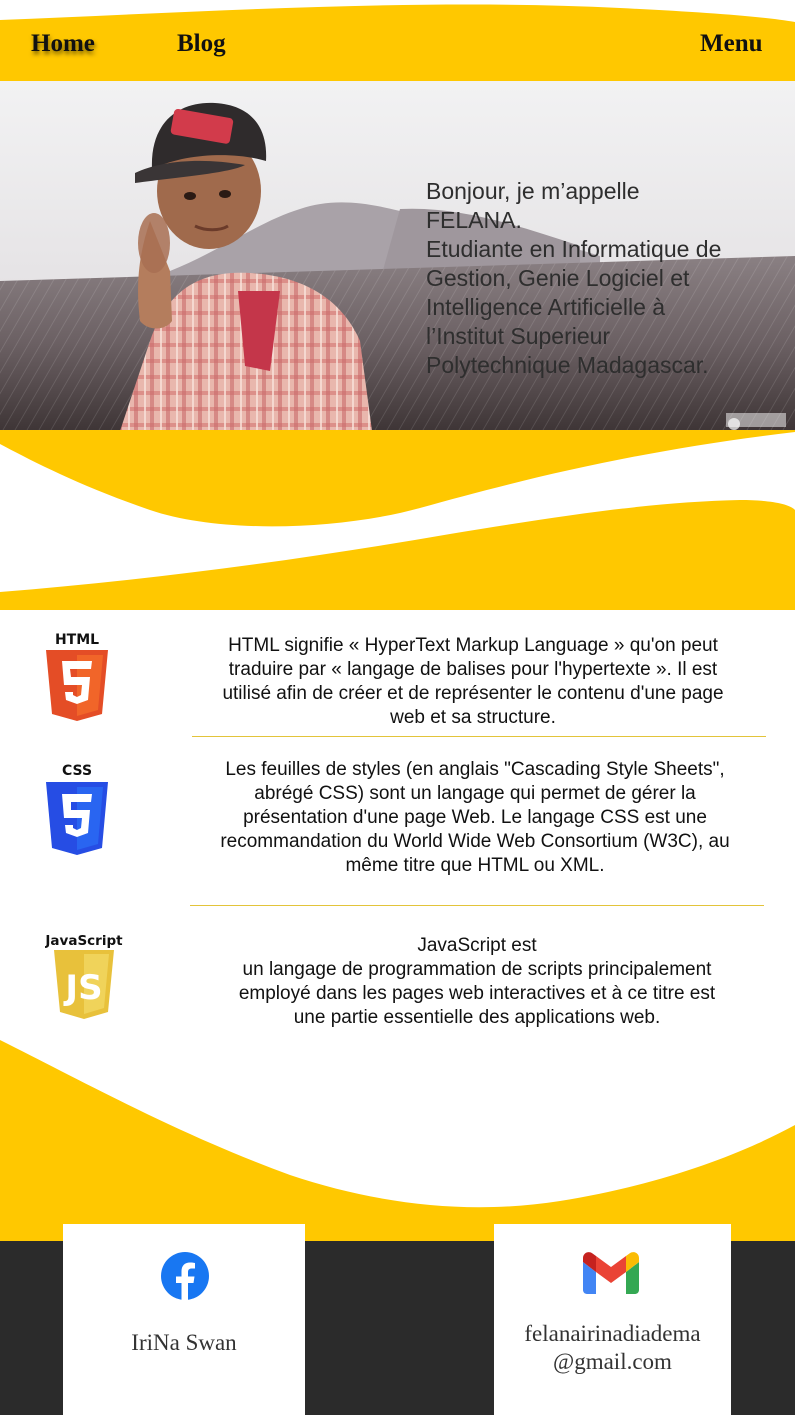 The image size is (795, 1415). I want to click on nav-home-link: Home, so click(63, 44).